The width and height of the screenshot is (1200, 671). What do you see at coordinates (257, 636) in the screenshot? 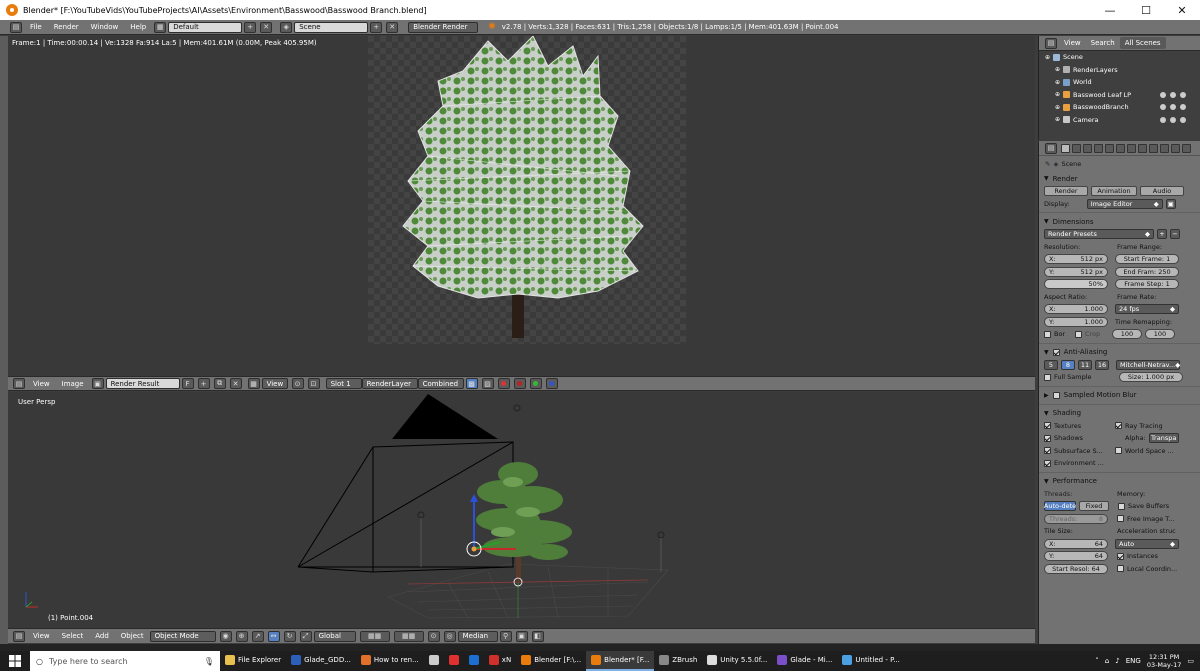
I see `manipulator-toggle-icon: ↗` at bounding box center [257, 636].